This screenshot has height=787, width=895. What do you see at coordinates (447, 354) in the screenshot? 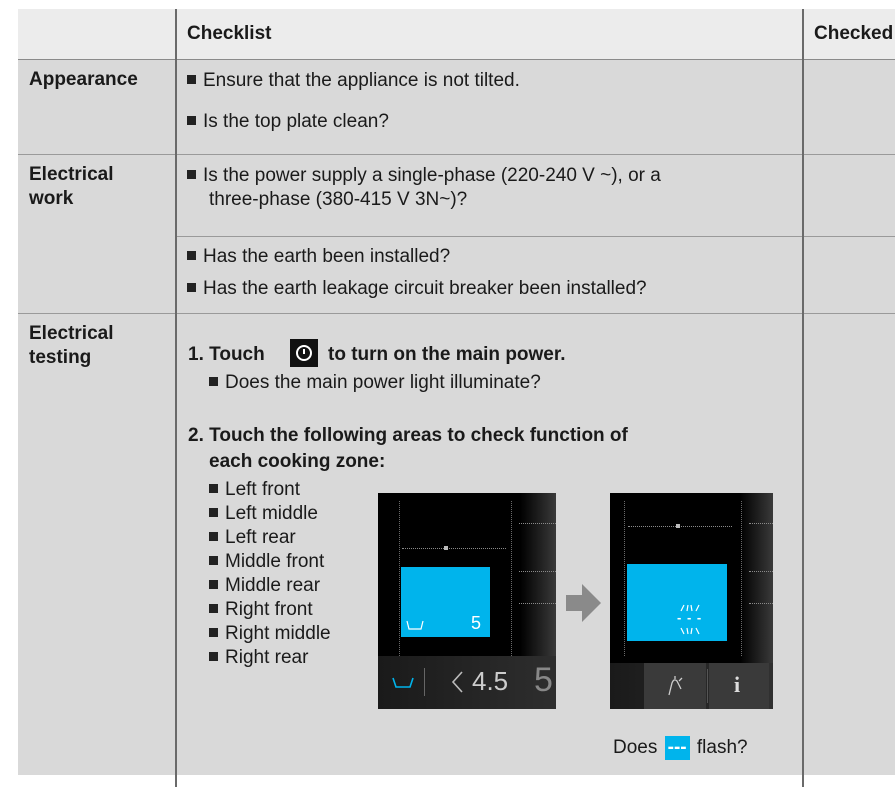
I see `step-1-text: to turn on the main power.` at bounding box center [447, 354].